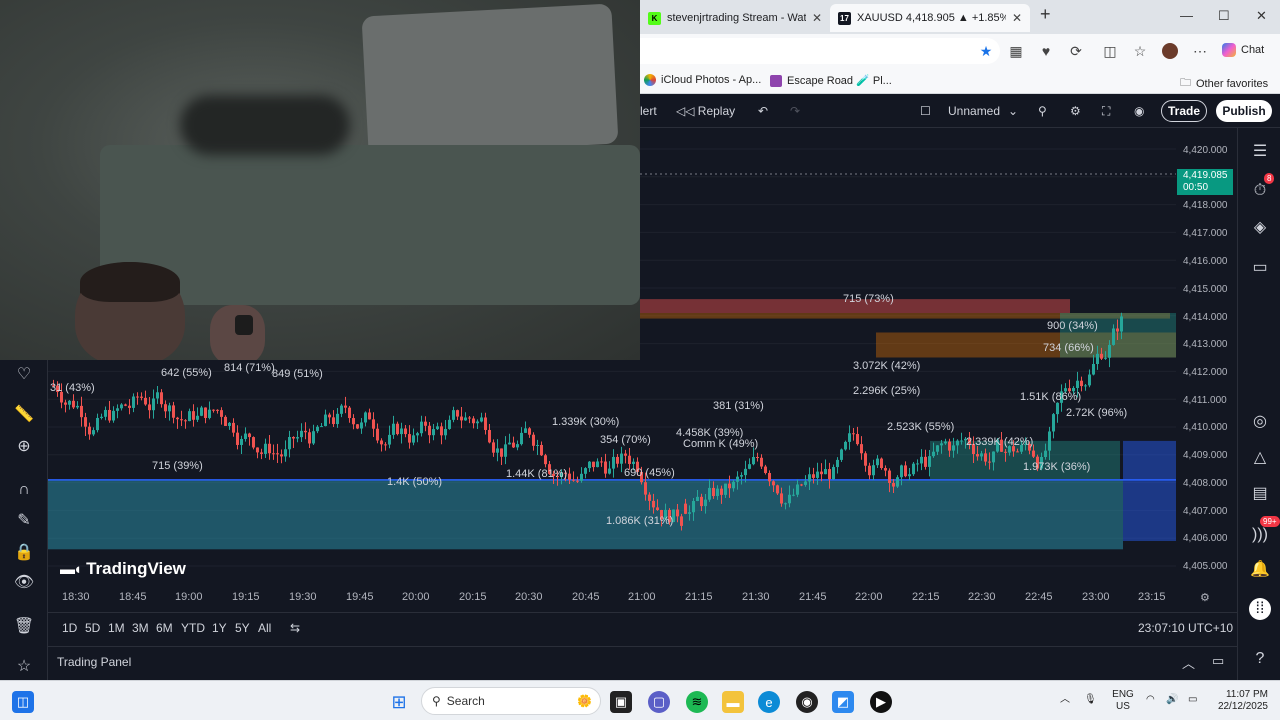 Image resolution: width=1280 pixels, height=720 pixels. What do you see at coordinates (24, 582) in the screenshot?
I see `eye-icon: 👁` at bounding box center [24, 582].